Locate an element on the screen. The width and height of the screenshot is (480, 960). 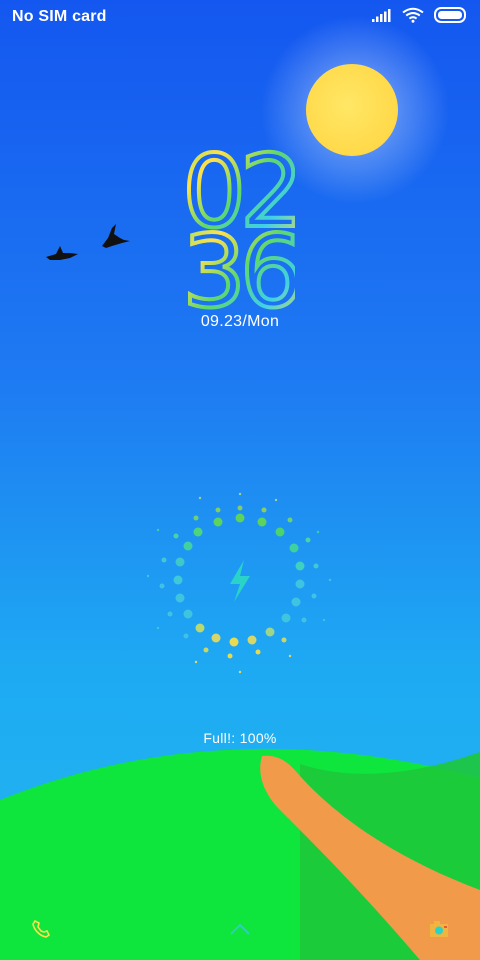
phone-icon is located at coordinates (41, 929).